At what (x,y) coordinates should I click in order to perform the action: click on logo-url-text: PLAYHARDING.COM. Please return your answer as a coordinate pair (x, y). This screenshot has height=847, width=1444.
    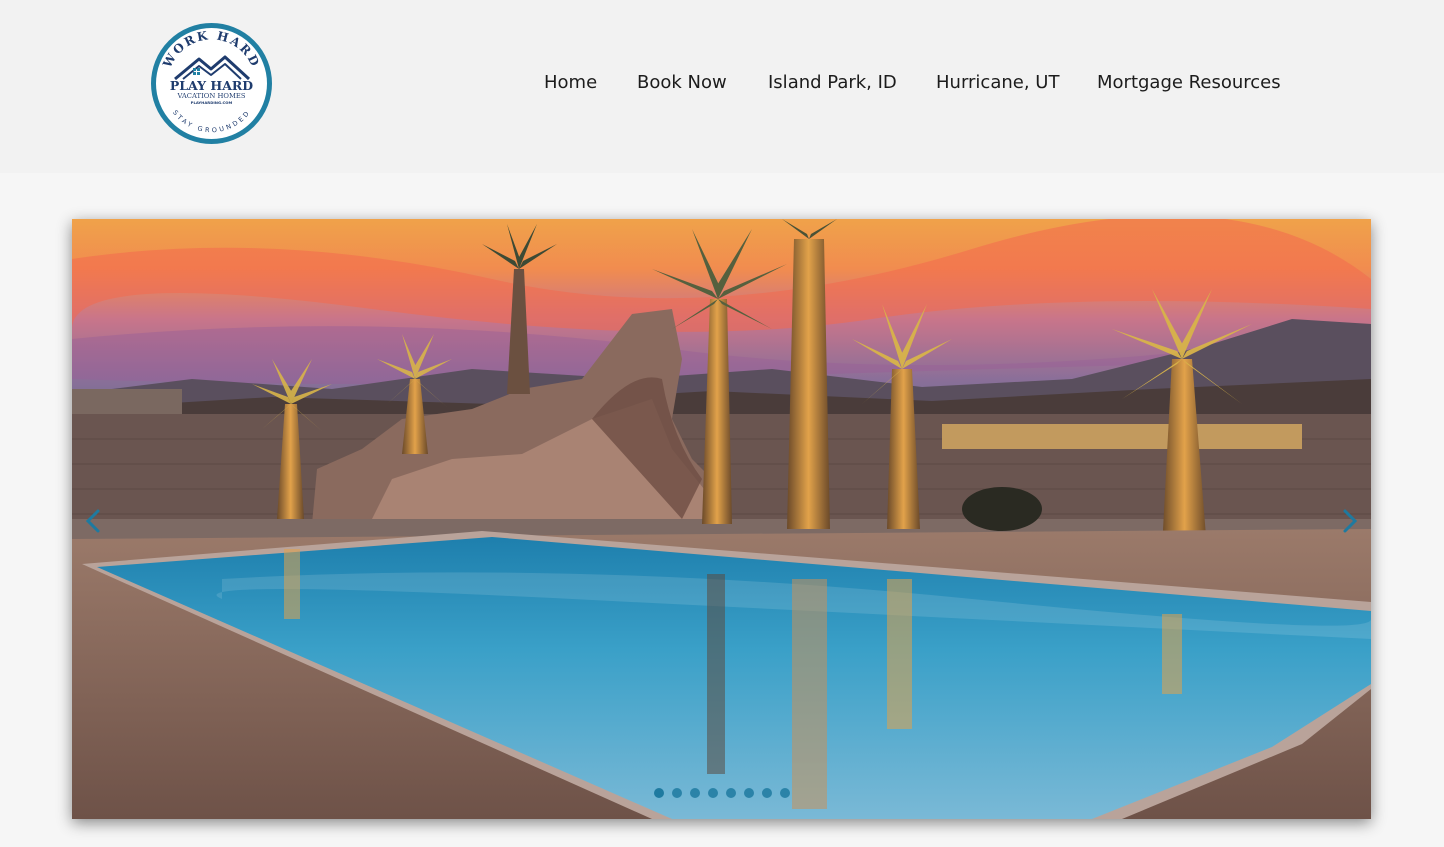
    Looking at the image, I should click on (212, 102).